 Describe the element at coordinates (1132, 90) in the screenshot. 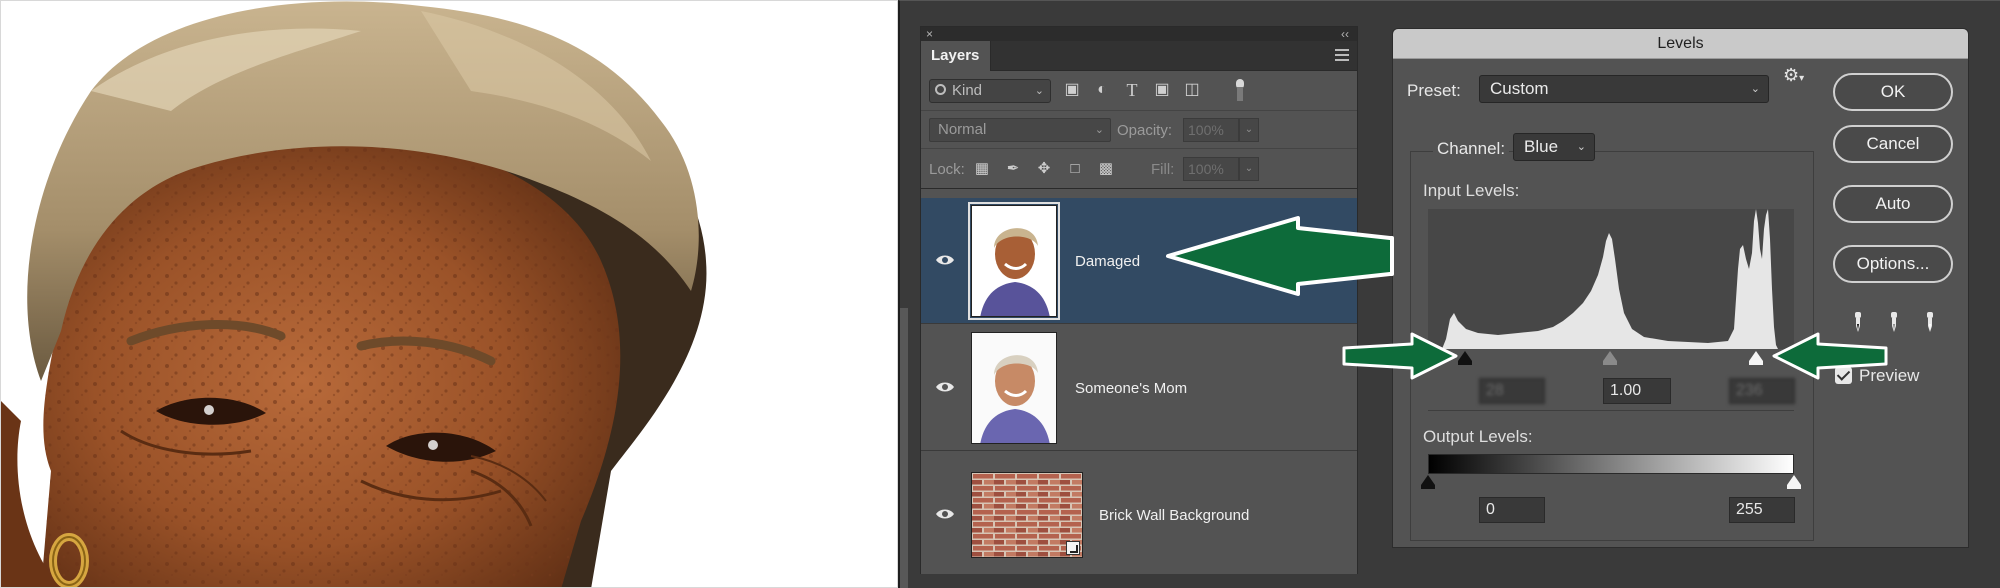

I see `type-filter-icon: T` at that location.